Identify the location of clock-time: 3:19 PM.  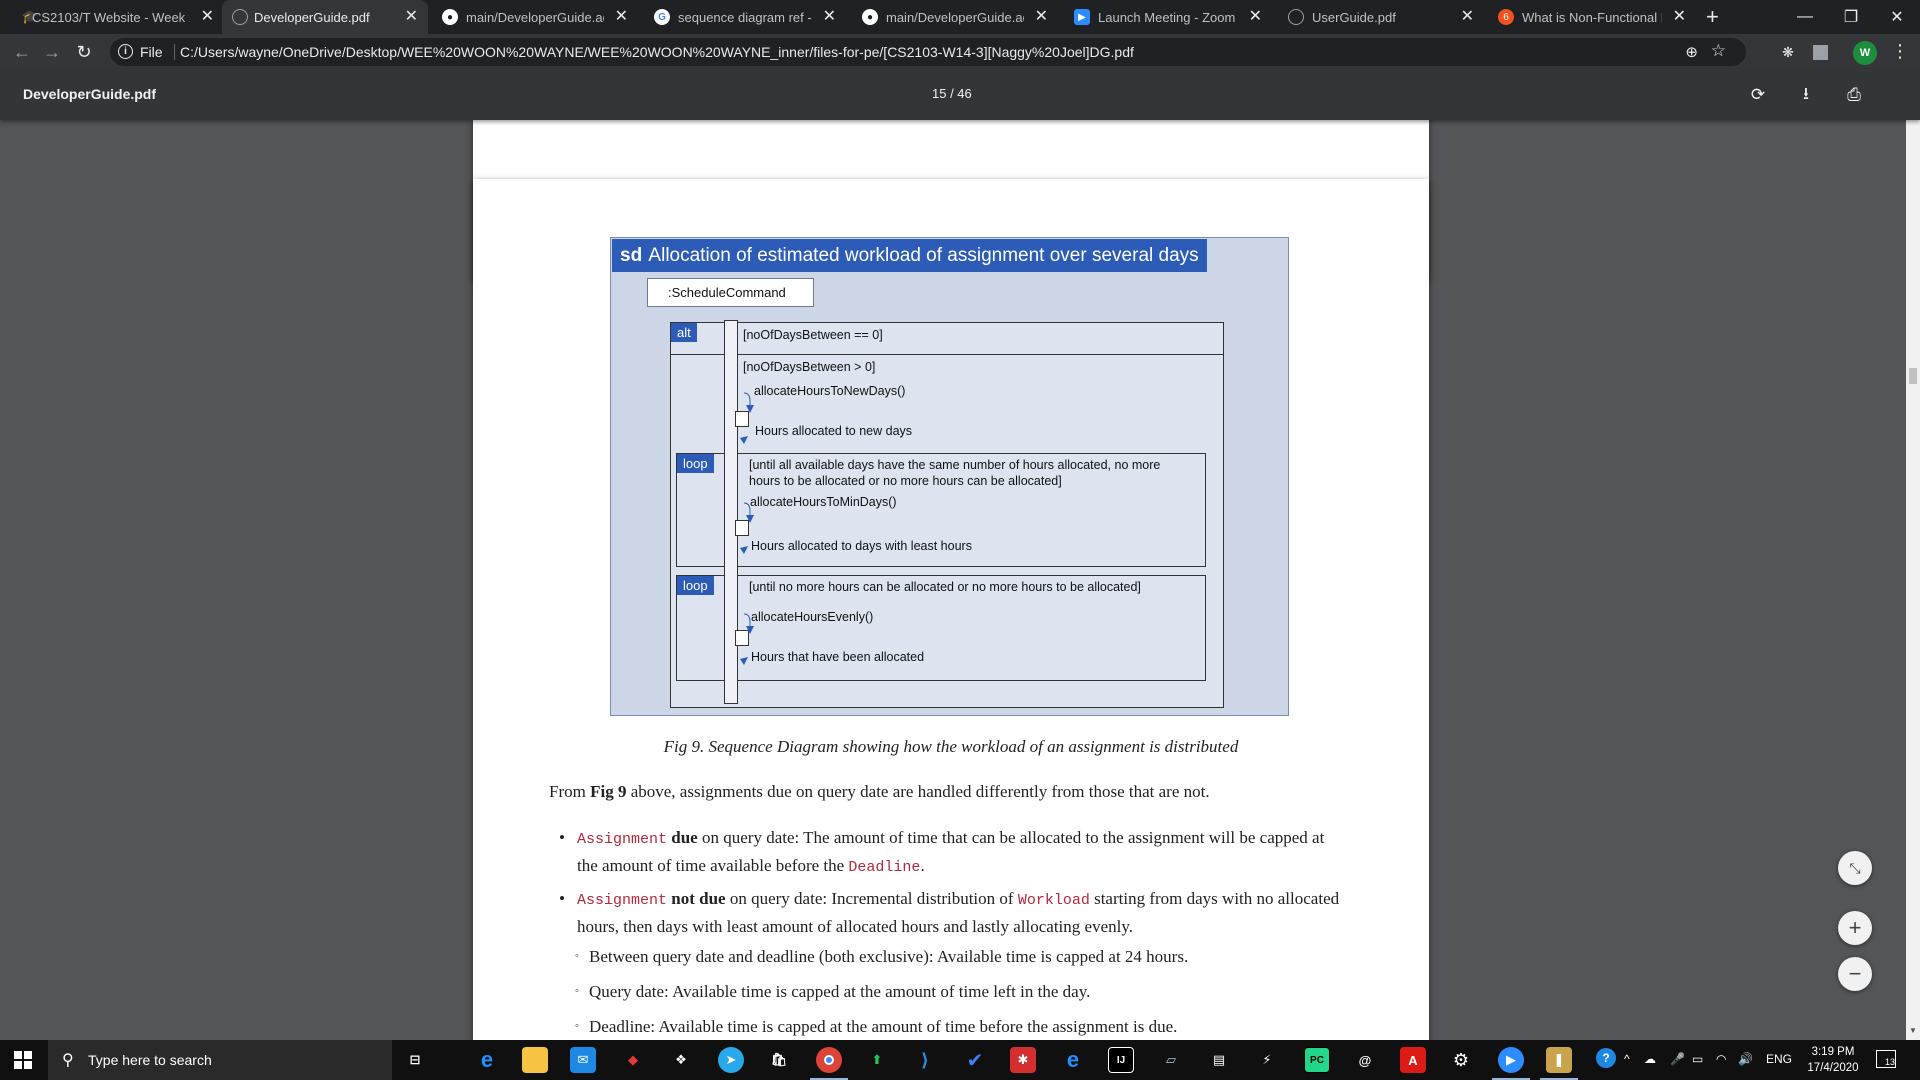
(1833, 1052).